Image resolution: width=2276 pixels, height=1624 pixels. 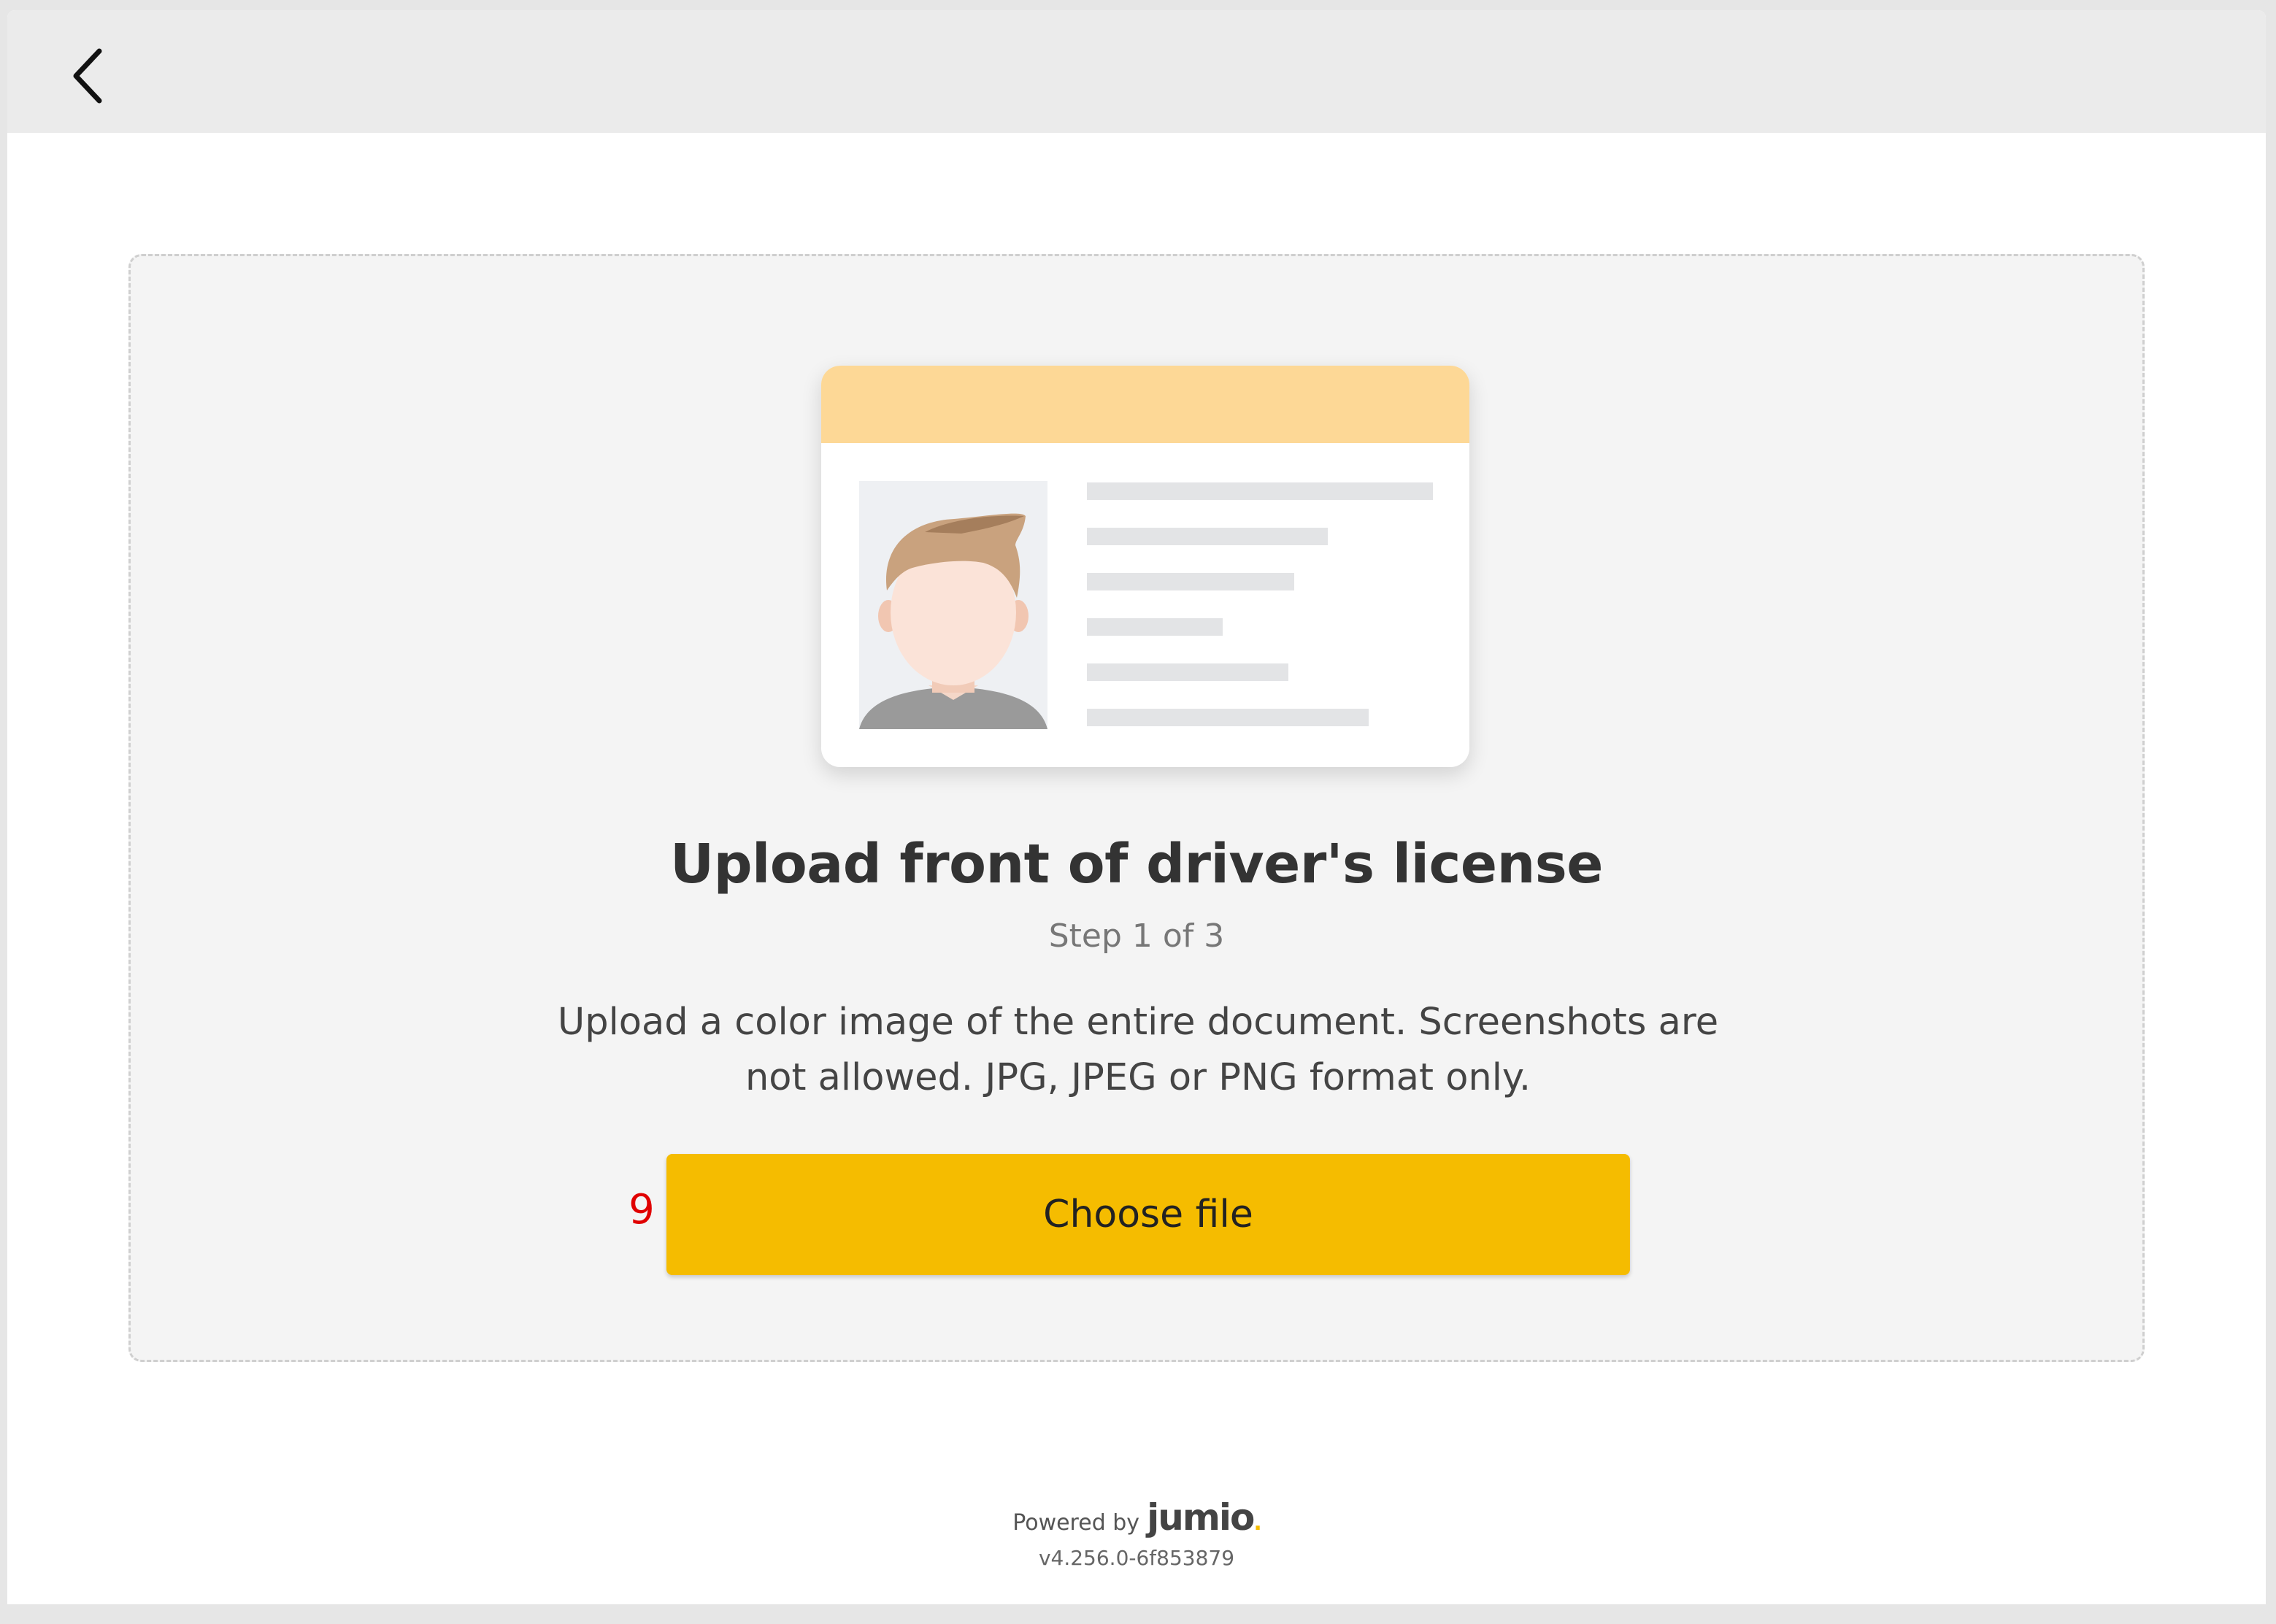 What do you see at coordinates (1145, 404) in the screenshot?
I see `card-header-band` at bounding box center [1145, 404].